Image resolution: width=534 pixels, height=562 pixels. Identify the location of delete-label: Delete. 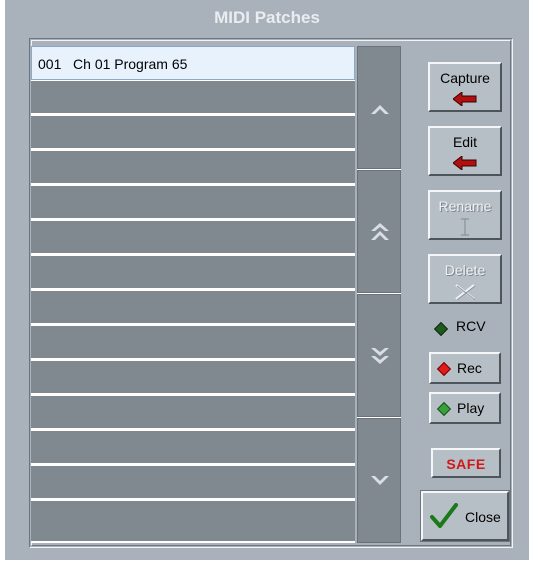
(465, 270).